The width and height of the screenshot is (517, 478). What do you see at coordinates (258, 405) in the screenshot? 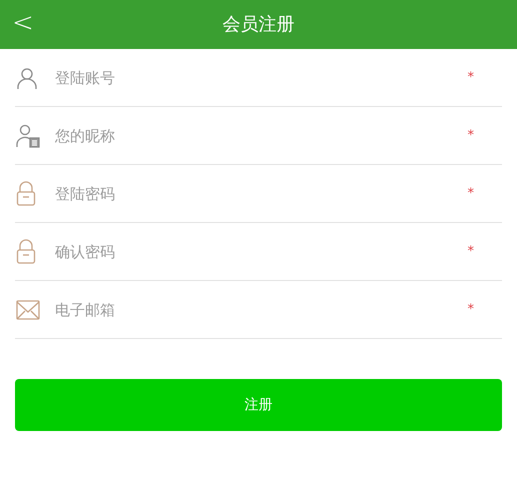
I see `register-button: 注册` at bounding box center [258, 405].